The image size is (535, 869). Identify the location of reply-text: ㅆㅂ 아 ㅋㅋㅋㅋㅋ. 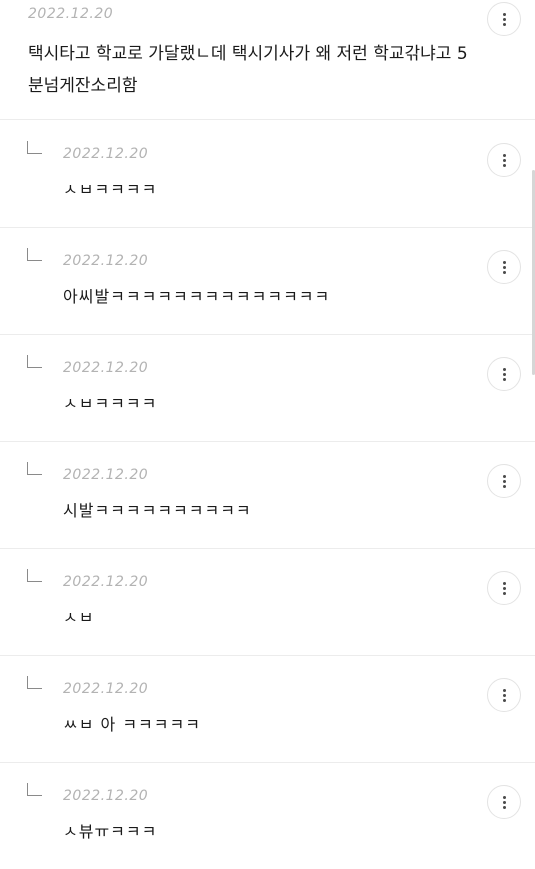
(132, 724).